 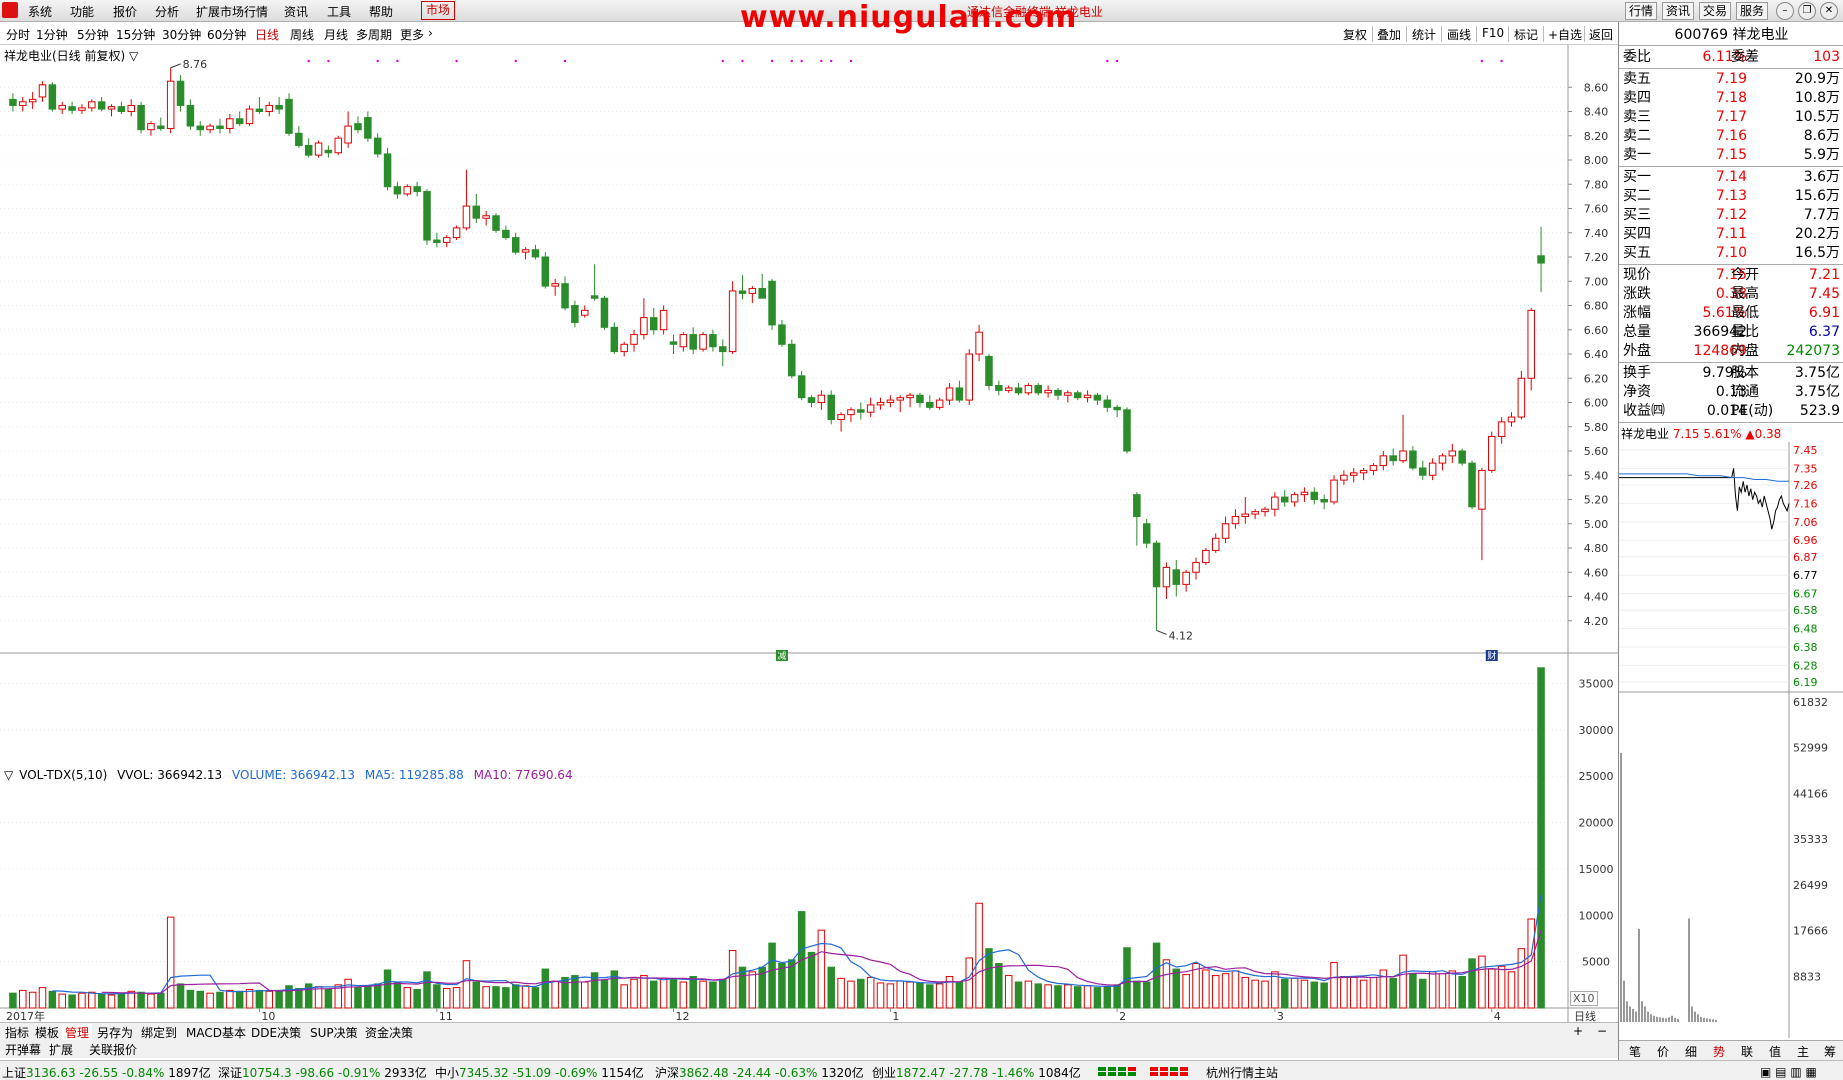 I want to click on tab-linked: 联, so click(x=1747, y=1051).